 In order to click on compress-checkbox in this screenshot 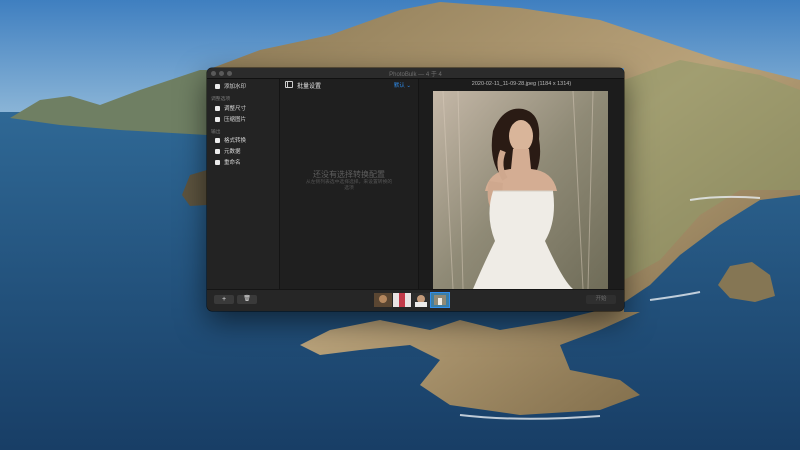, I will do `click(217, 119)`.